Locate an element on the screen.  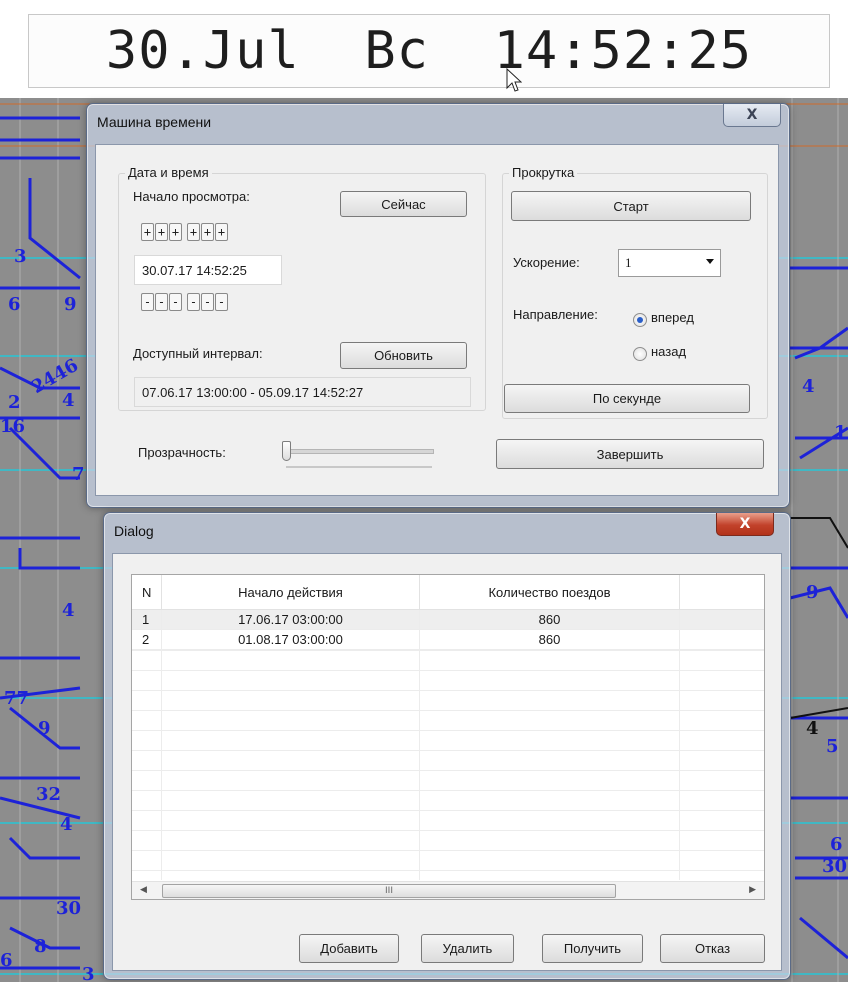
opacity-slider is located at coordinates (358, 455).